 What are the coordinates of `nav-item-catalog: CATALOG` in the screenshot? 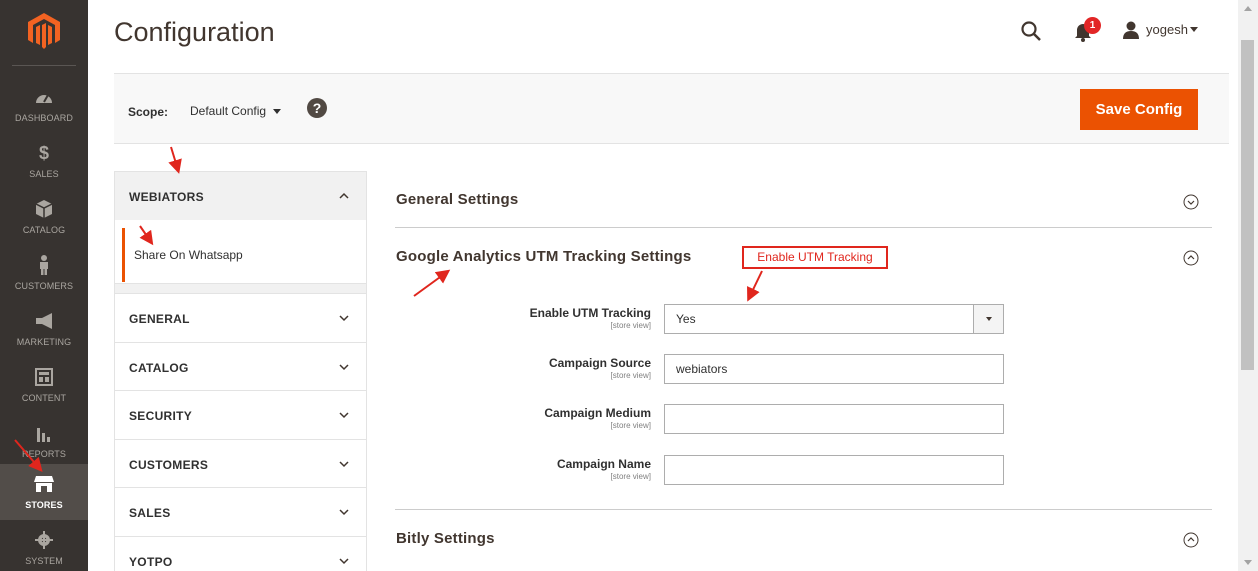 It's located at (44, 217).